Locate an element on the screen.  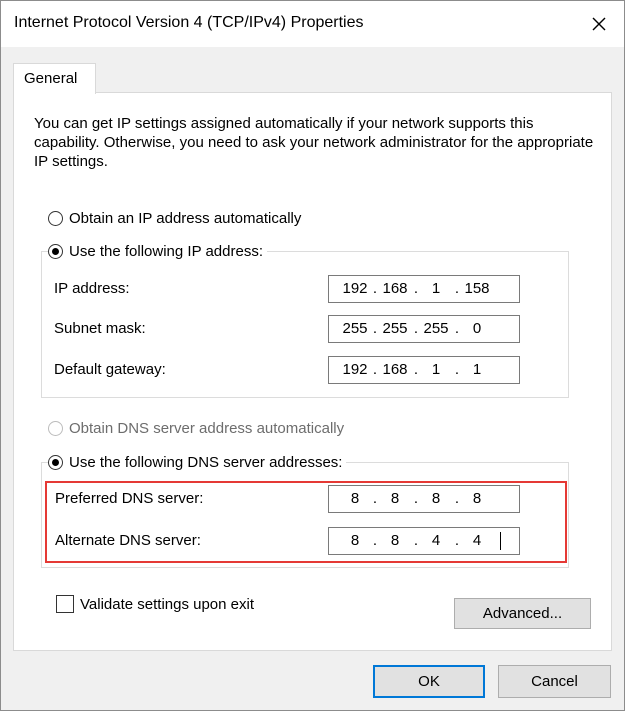
gateway-octet-3: 1 is located at coordinates (436, 369).